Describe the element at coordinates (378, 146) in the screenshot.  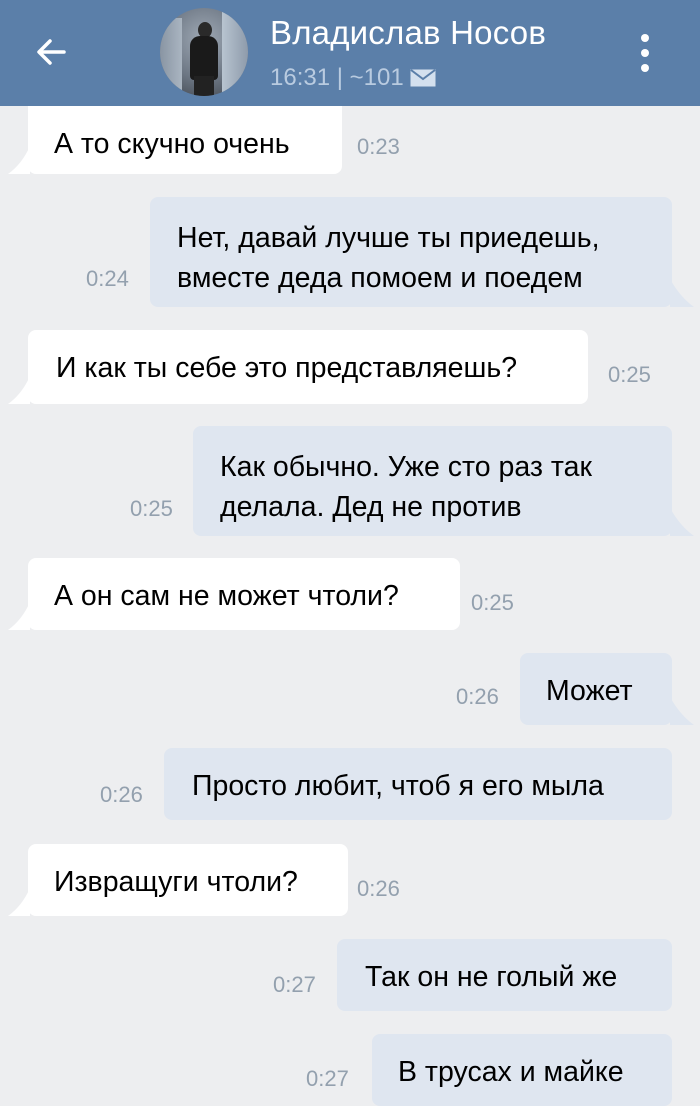
I see `message-time: 0:23` at that location.